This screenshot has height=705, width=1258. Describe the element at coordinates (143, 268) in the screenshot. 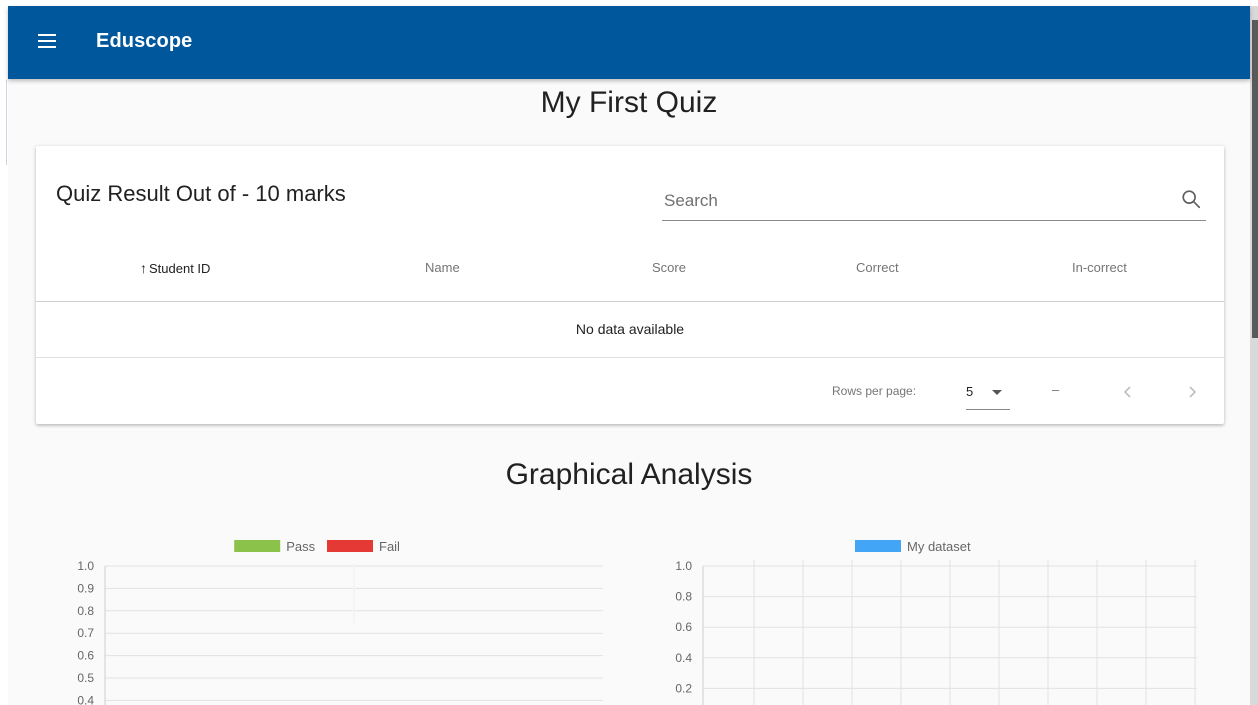

I see `sort-arrow-up-icon: ↑` at that location.